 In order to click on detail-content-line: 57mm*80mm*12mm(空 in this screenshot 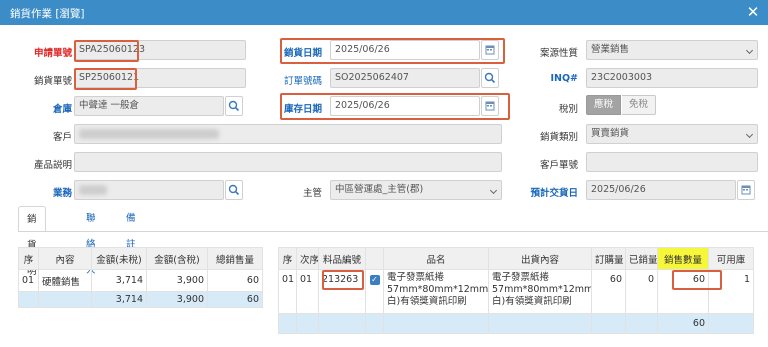, I will do `click(542, 289)`.